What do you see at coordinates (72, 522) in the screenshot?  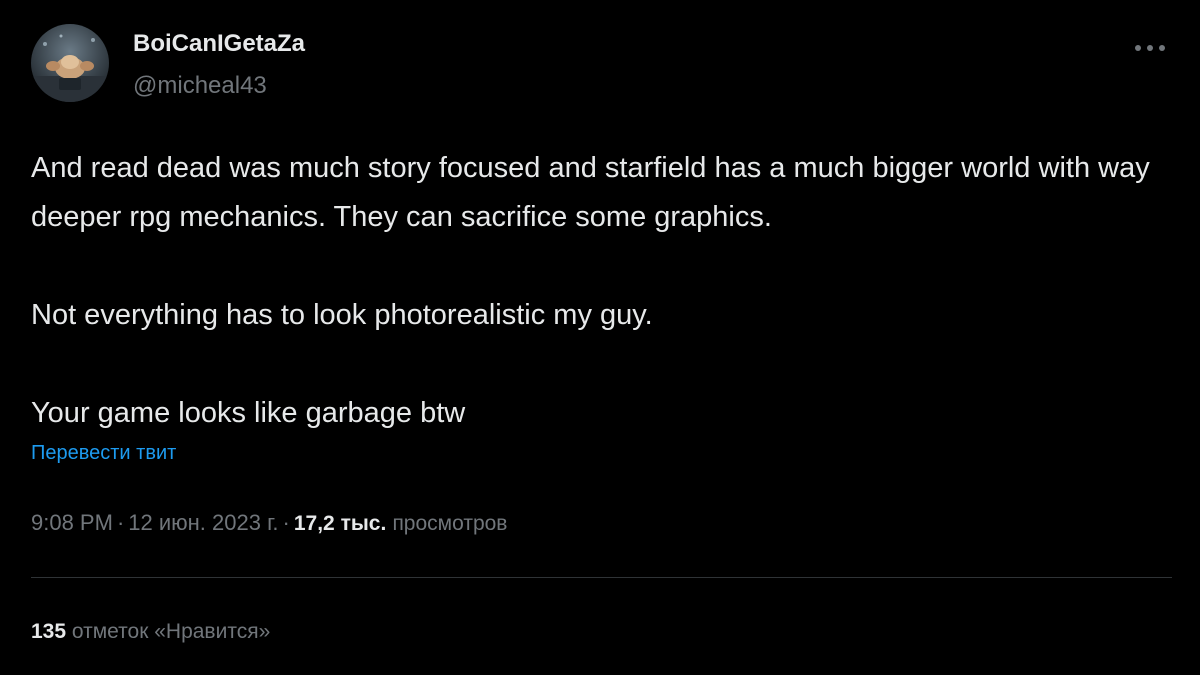 I see `tweet-time: 9:08 PM` at bounding box center [72, 522].